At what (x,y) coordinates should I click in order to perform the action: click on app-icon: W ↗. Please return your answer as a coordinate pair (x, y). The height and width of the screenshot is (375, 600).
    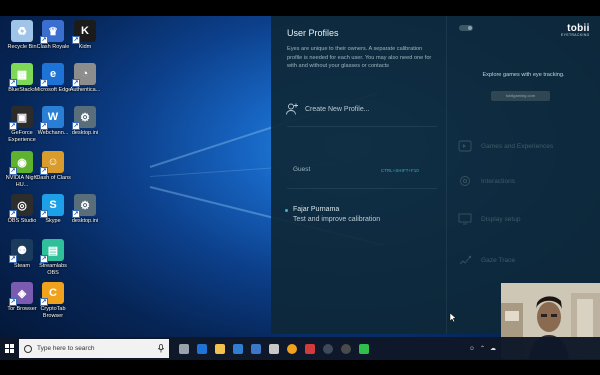
    Looking at the image, I should click on (52, 118).